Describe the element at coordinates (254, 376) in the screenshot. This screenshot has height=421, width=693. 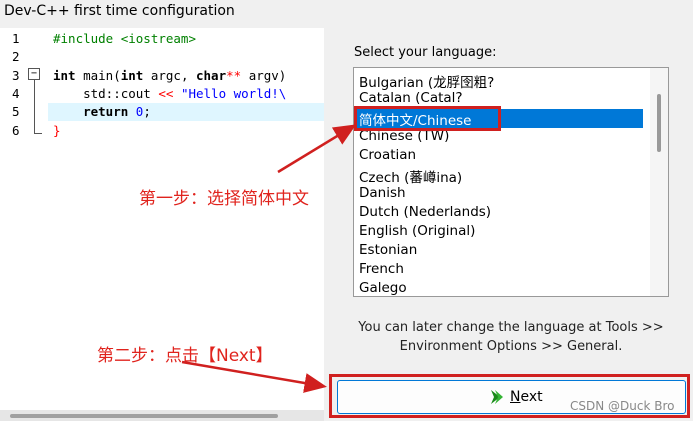
I see `arrow-to-next` at that location.